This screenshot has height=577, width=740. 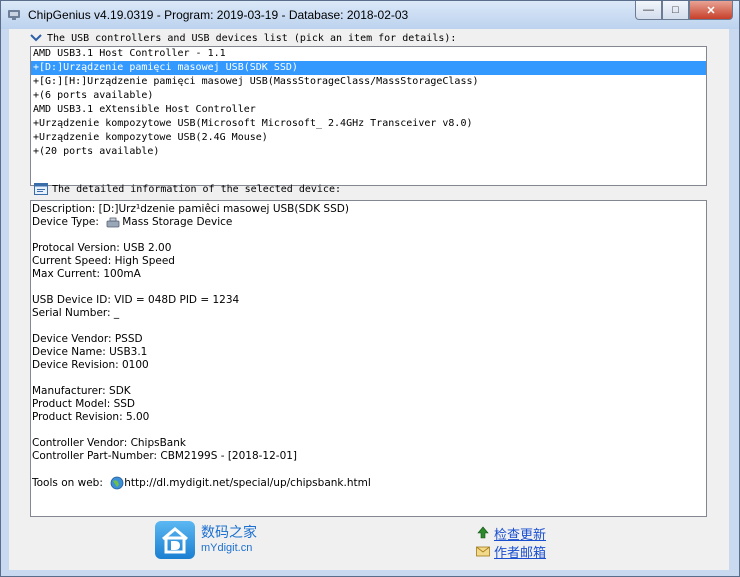 What do you see at coordinates (483, 532) in the screenshot?
I see `update-arrow-icon` at bounding box center [483, 532].